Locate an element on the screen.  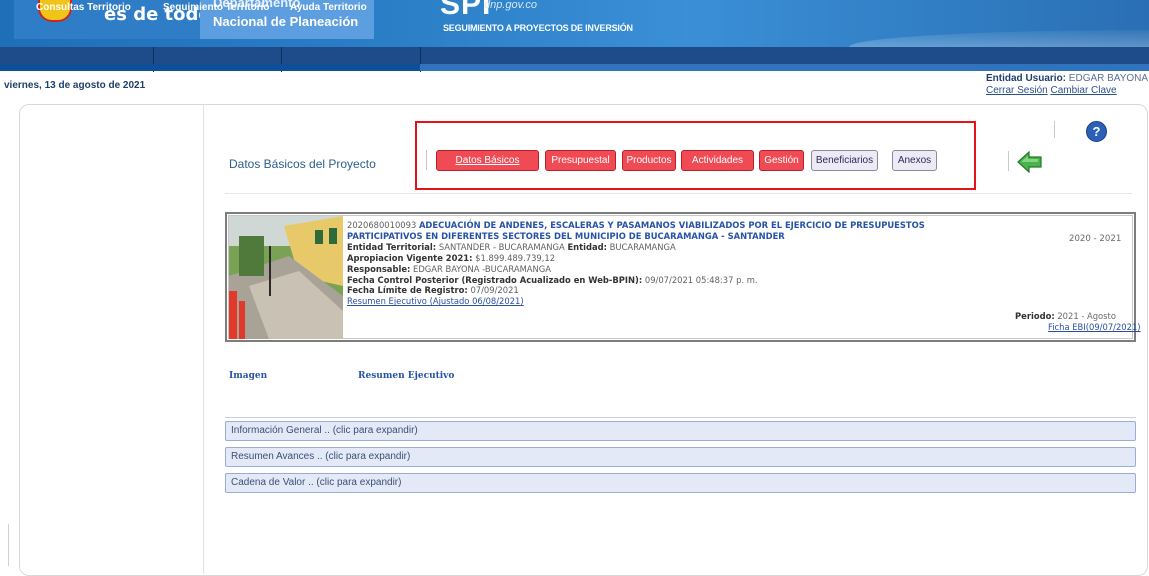
spi-subtitle: SEGUIMIENTO A PROYECTOS DE INVERSIÓN is located at coordinates (538, 28).